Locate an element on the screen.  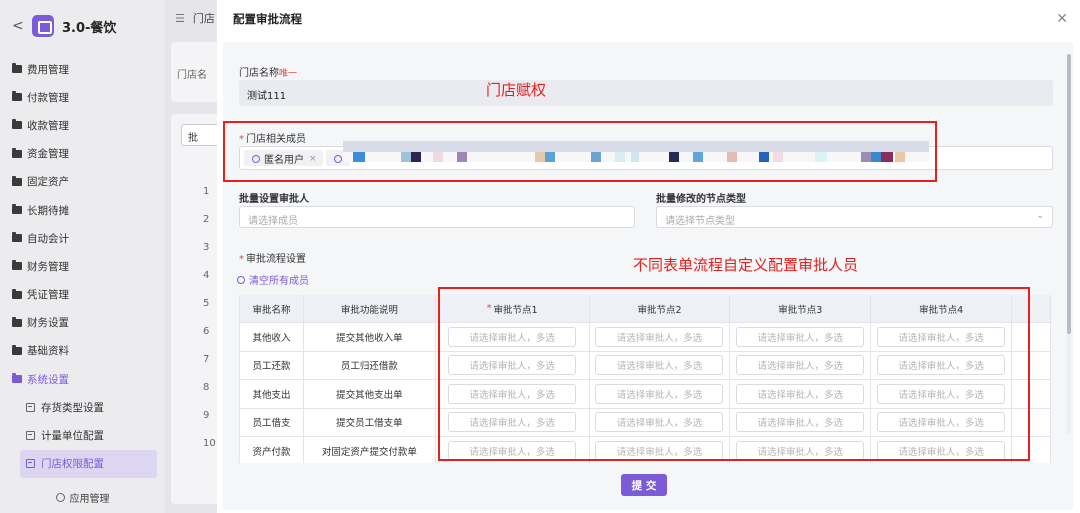
approval-name: 员工借支 is located at coordinates (272, 422).